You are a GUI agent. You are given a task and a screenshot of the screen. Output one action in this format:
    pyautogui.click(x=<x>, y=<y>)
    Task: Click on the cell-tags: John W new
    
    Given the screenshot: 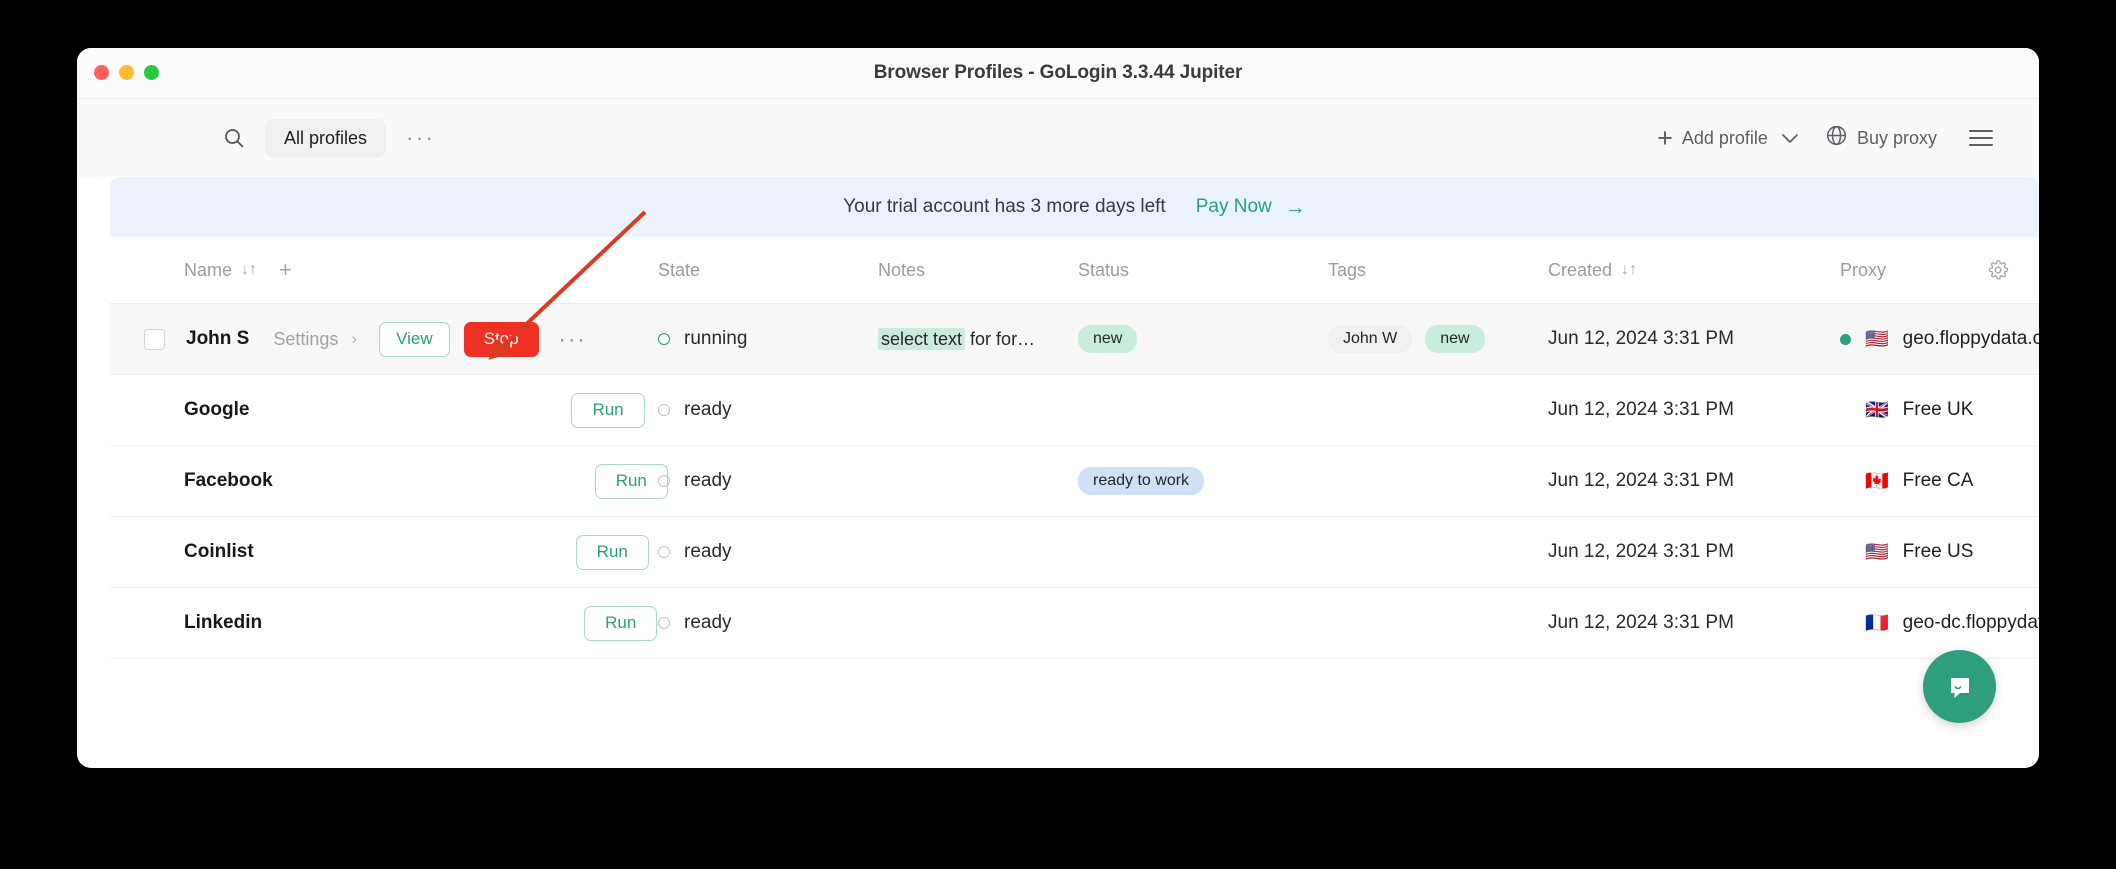 What is the action you would take?
    pyautogui.click(x=1406, y=339)
    